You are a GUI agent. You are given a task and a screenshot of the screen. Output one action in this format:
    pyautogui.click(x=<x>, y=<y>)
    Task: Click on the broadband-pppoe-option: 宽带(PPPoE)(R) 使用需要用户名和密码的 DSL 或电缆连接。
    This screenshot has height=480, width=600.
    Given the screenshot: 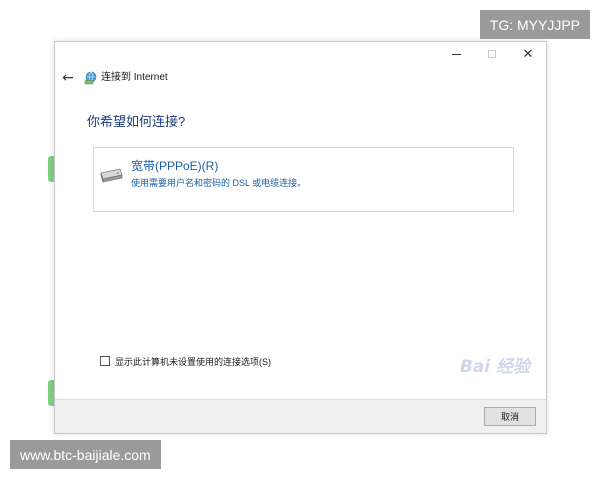 What is the action you would take?
    pyautogui.click(x=303, y=179)
    